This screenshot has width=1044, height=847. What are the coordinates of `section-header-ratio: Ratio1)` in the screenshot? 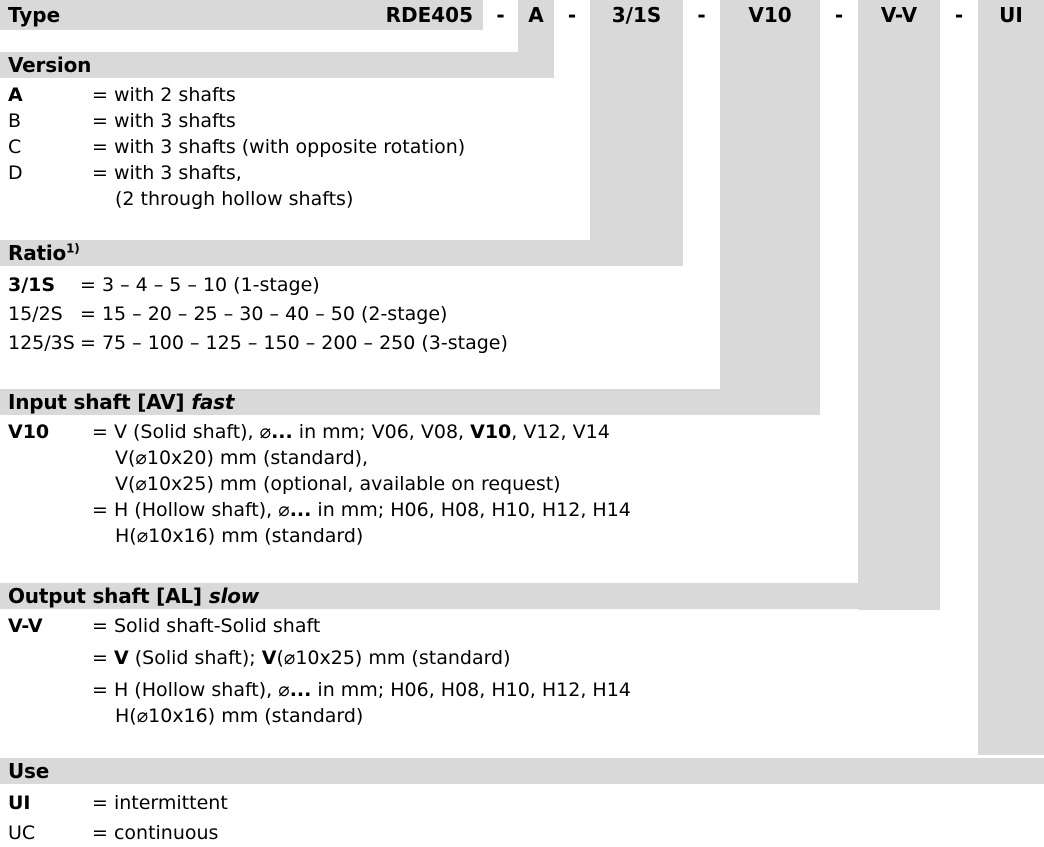 It's located at (341, 253).